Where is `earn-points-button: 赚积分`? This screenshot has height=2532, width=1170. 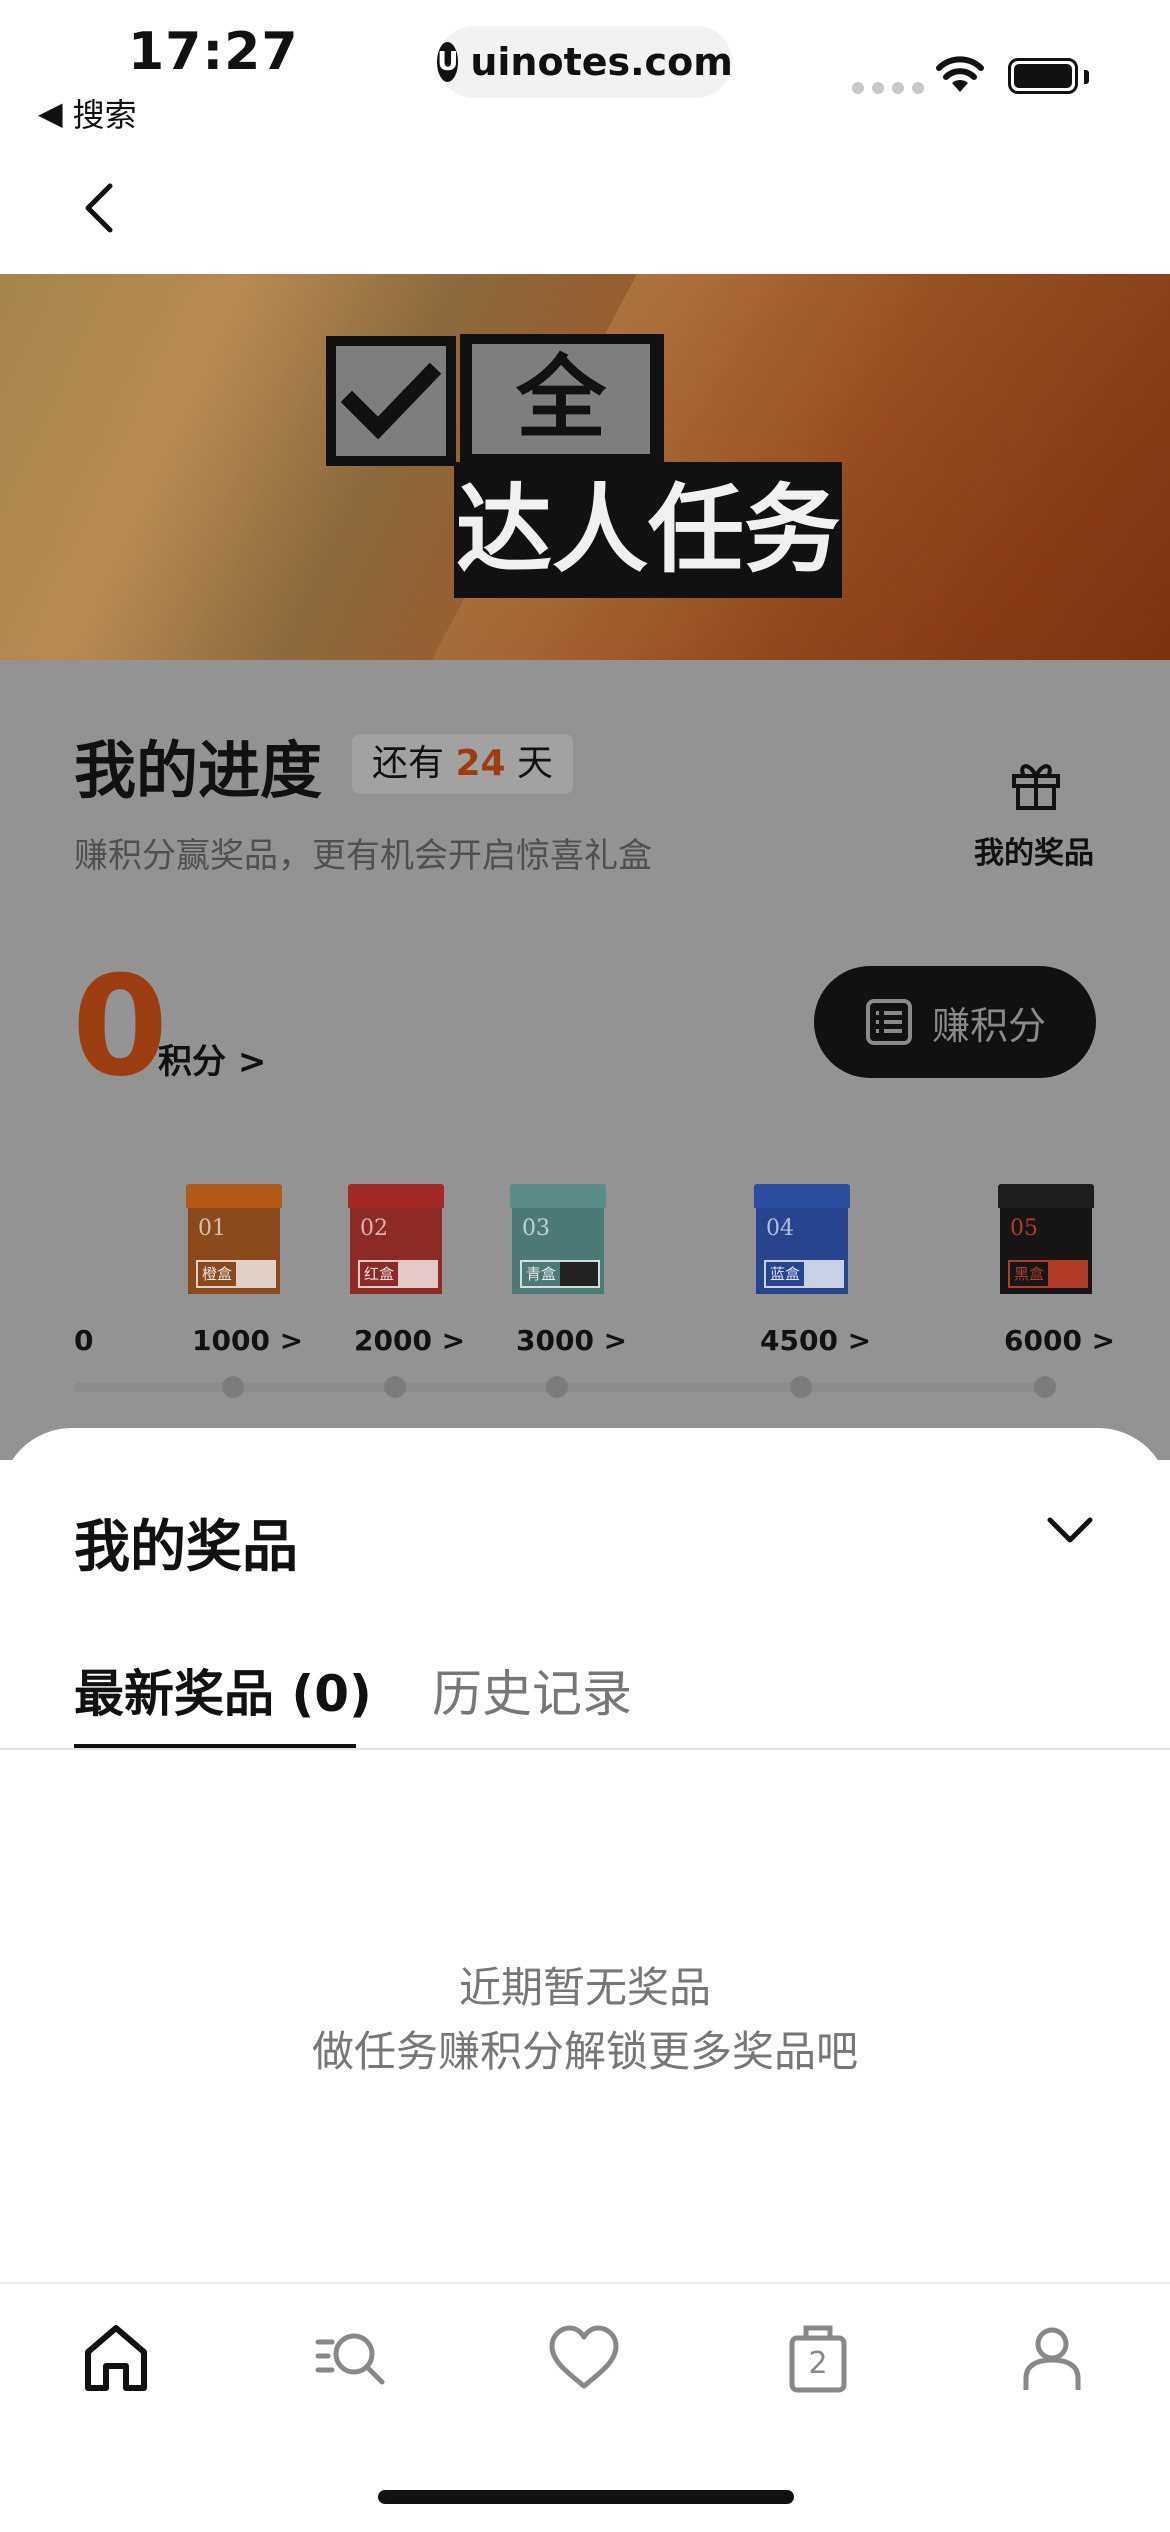
earn-points-button: 赚积分 is located at coordinates (955, 1022).